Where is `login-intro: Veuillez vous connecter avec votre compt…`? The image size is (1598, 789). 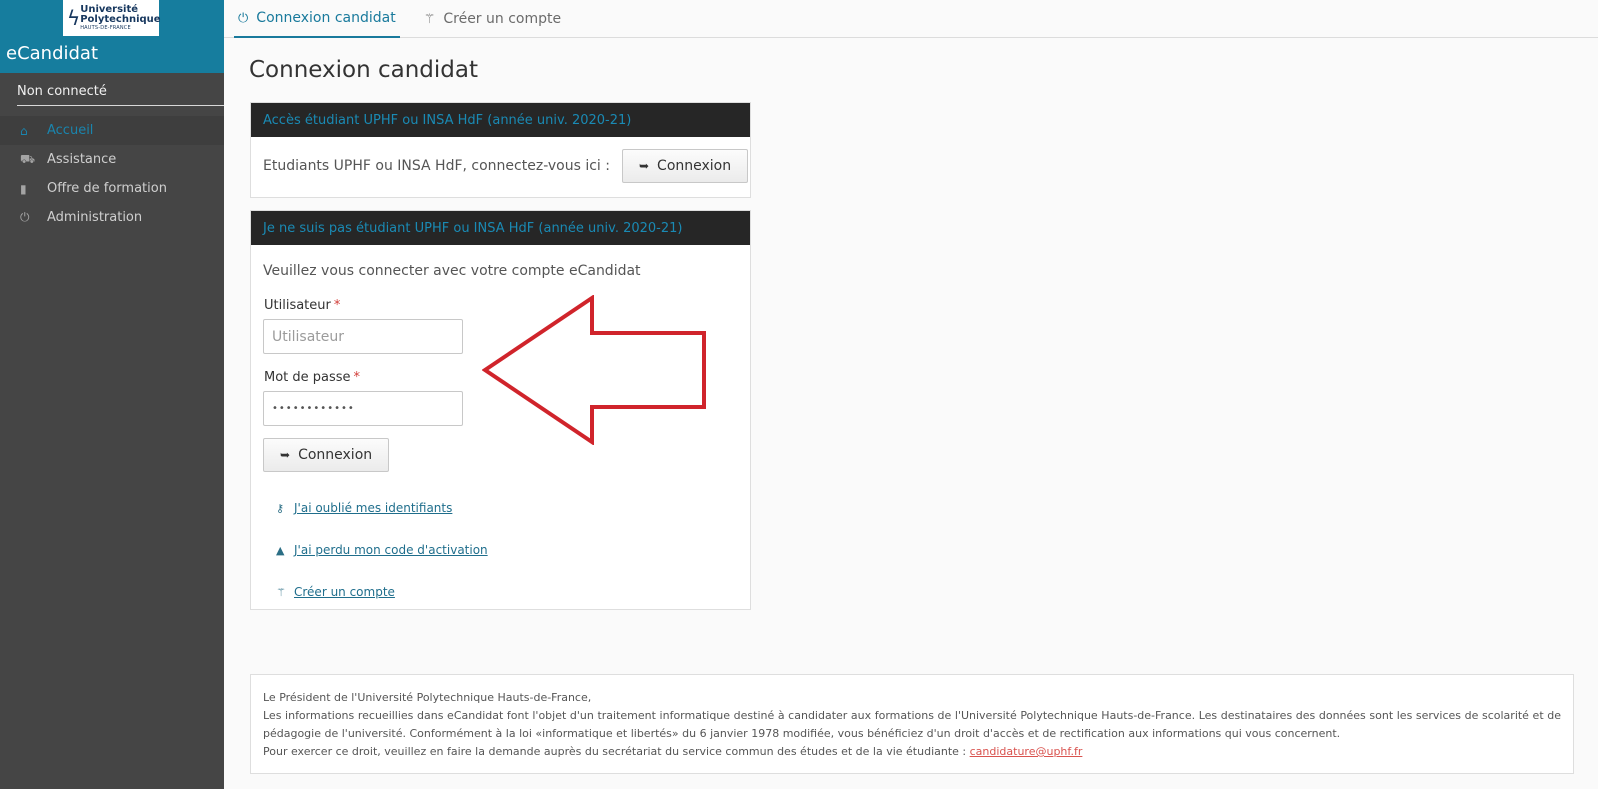 login-intro: Veuillez vous connecter avec votre compt… is located at coordinates (452, 271).